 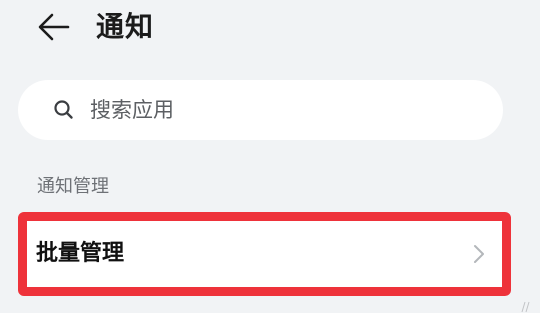 I want to click on page-title: 通知, so click(x=125, y=26).